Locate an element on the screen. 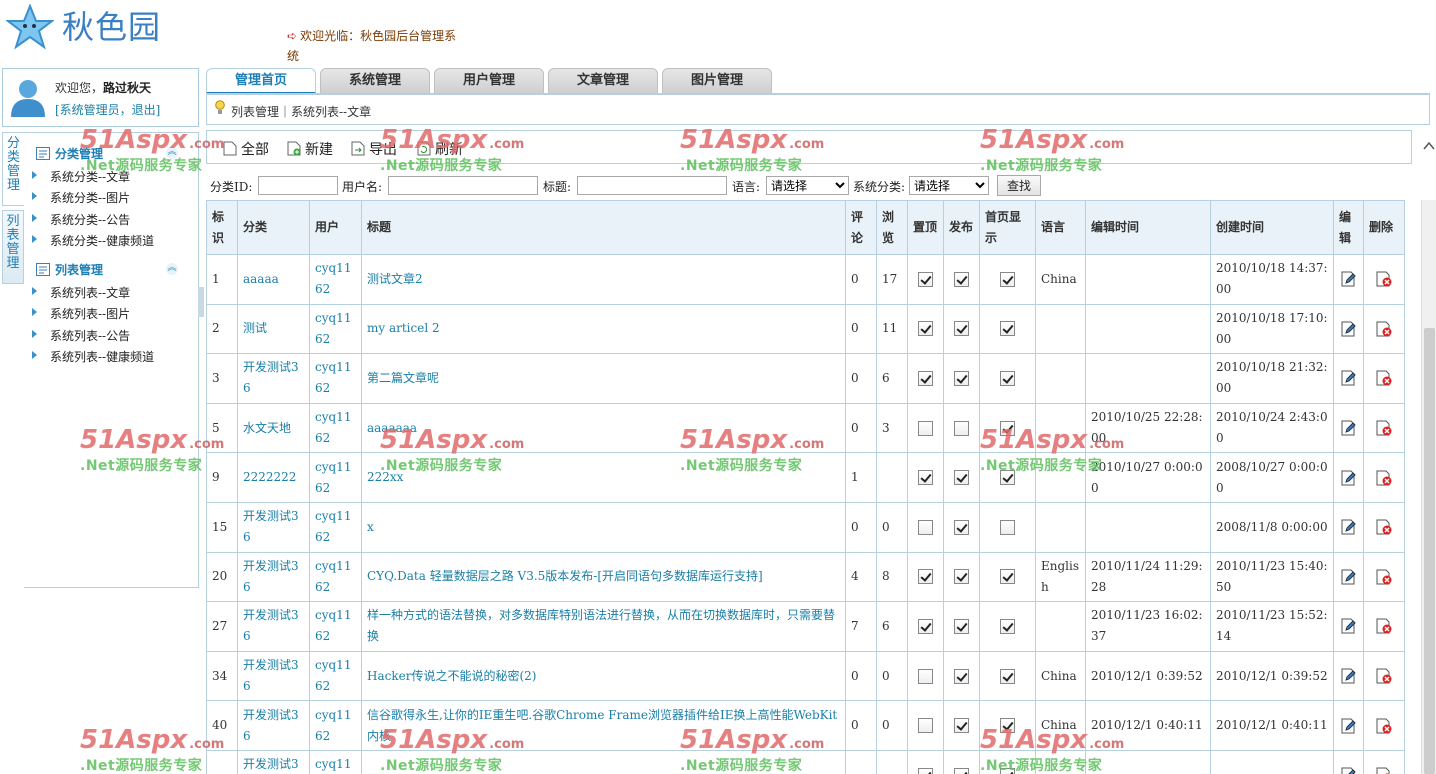  row-title: 样一种方式的语法替换，对多数据库特别语法进行替换，从而在切换数据库时，只需要替换 is located at coordinates (603, 626).